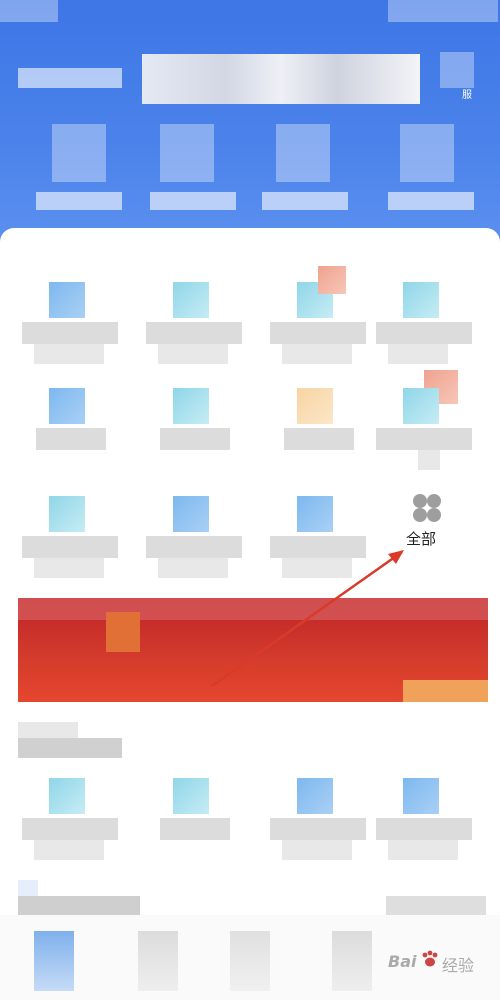 This screenshot has height=1000, width=500. I want to click on paw-logo-icon, so click(430, 960).